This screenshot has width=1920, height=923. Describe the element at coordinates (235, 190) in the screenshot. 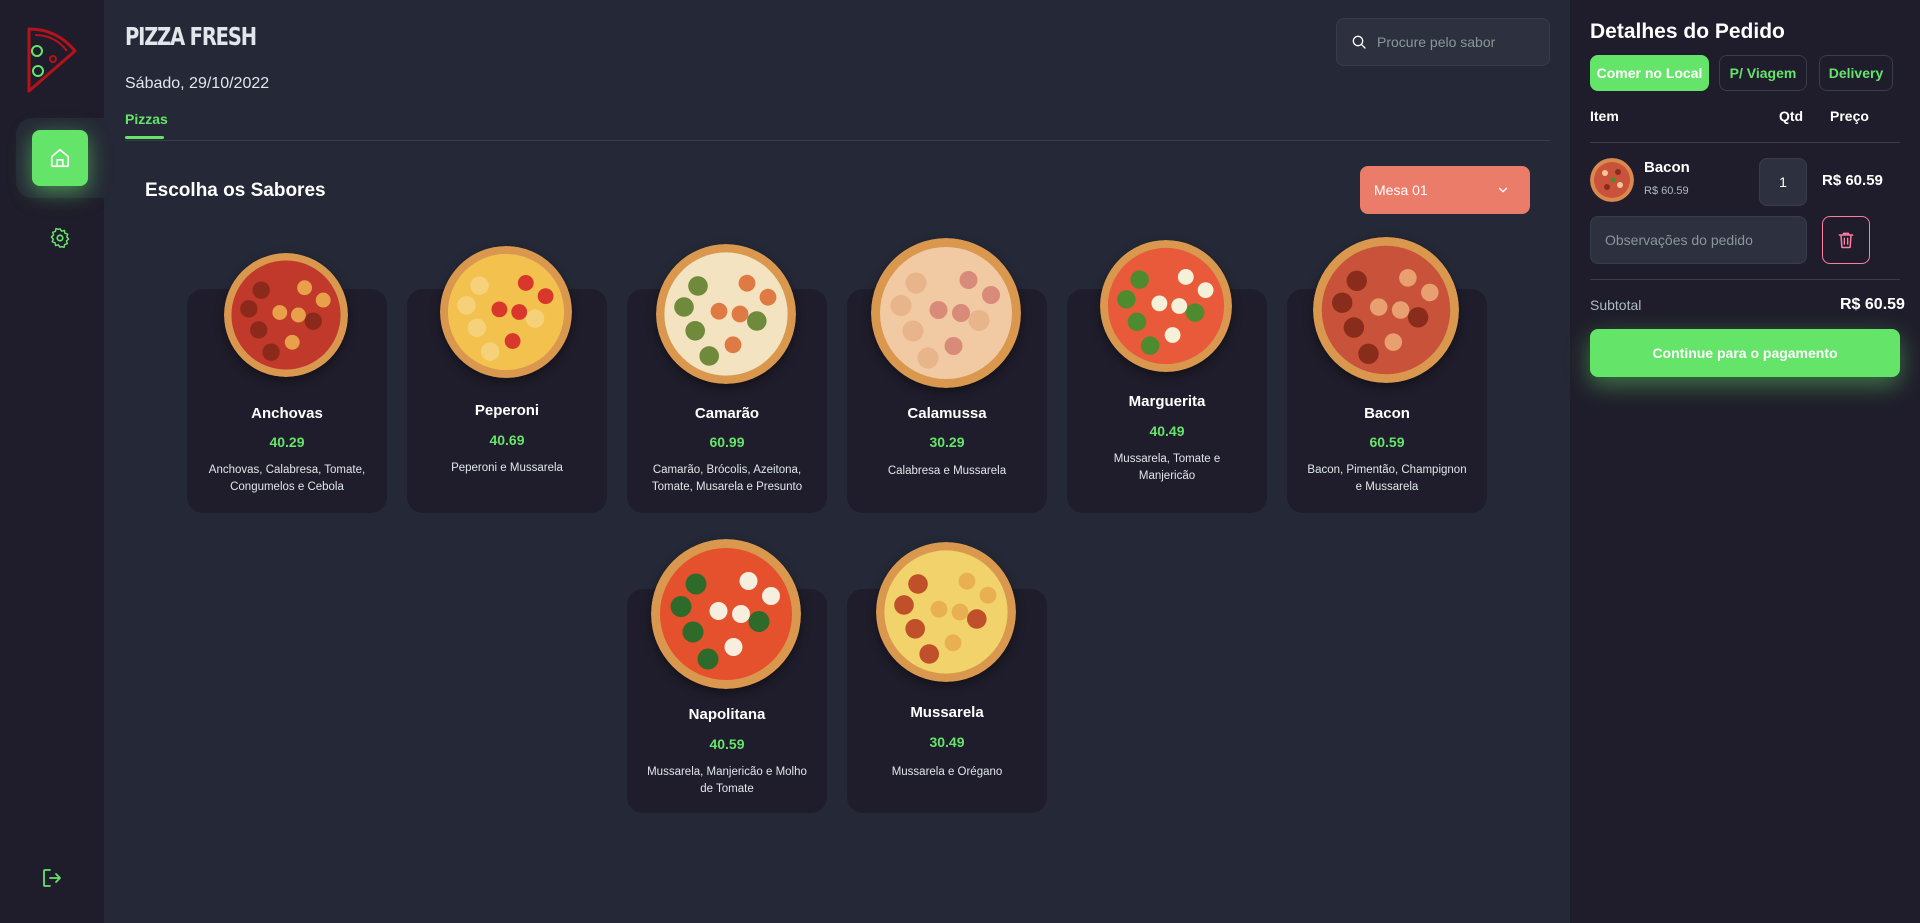

I see `section-title: Escolha os Sabores` at that location.